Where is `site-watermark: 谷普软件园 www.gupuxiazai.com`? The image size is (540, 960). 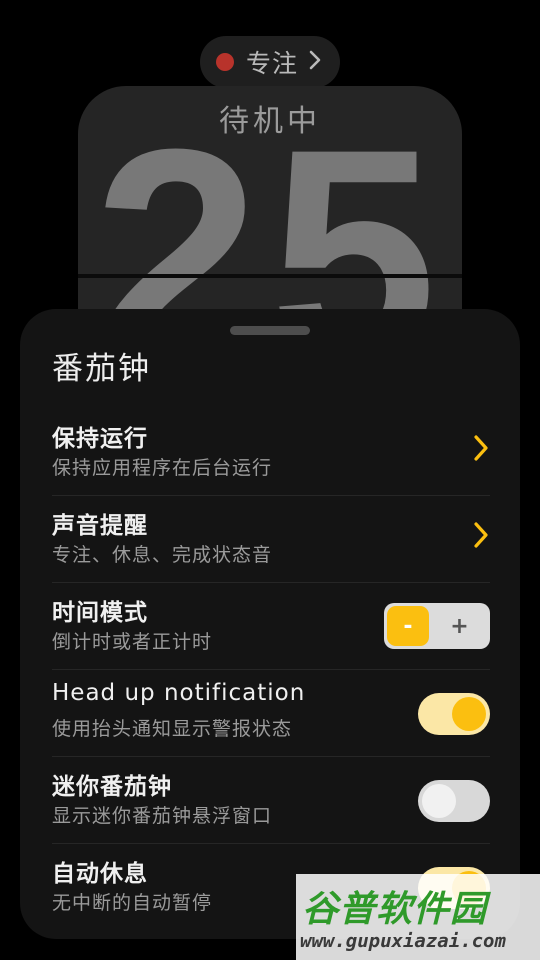 site-watermark: 谷普软件园 www.gupuxiazai.com is located at coordinates (418, 917).